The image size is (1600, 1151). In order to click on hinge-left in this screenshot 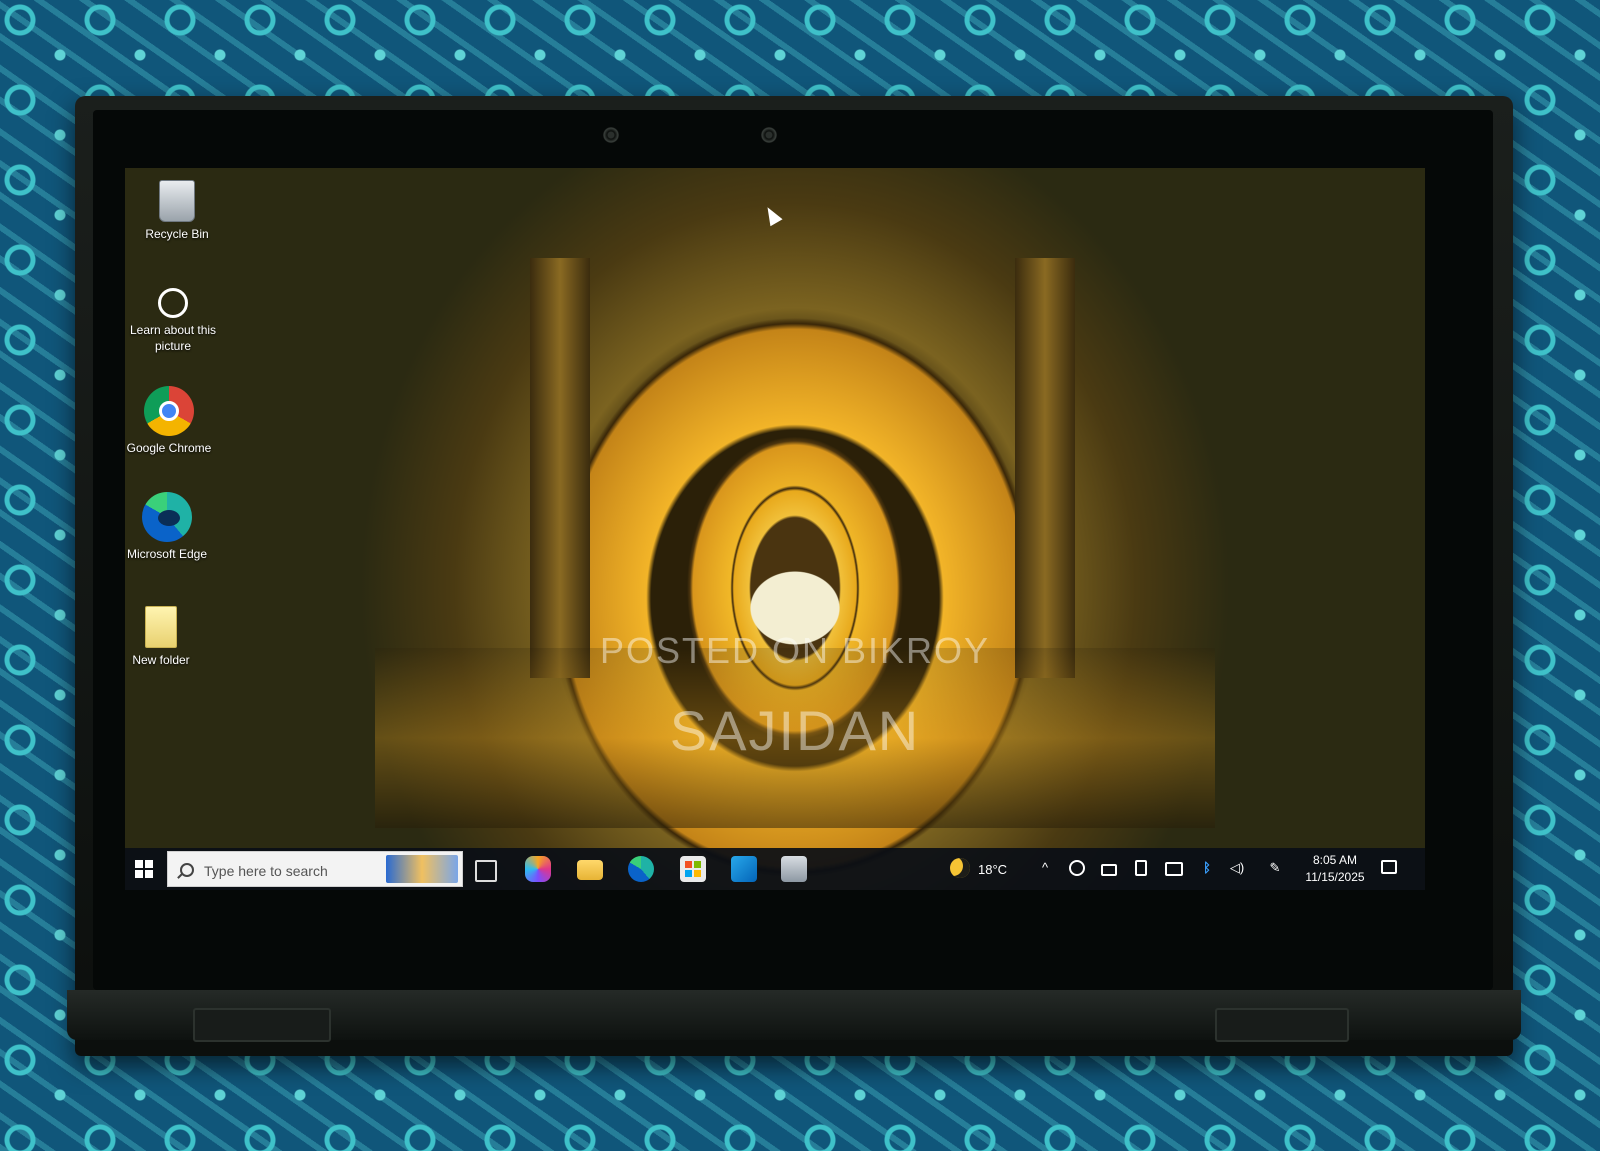, I will do `click(262, 1025)`.